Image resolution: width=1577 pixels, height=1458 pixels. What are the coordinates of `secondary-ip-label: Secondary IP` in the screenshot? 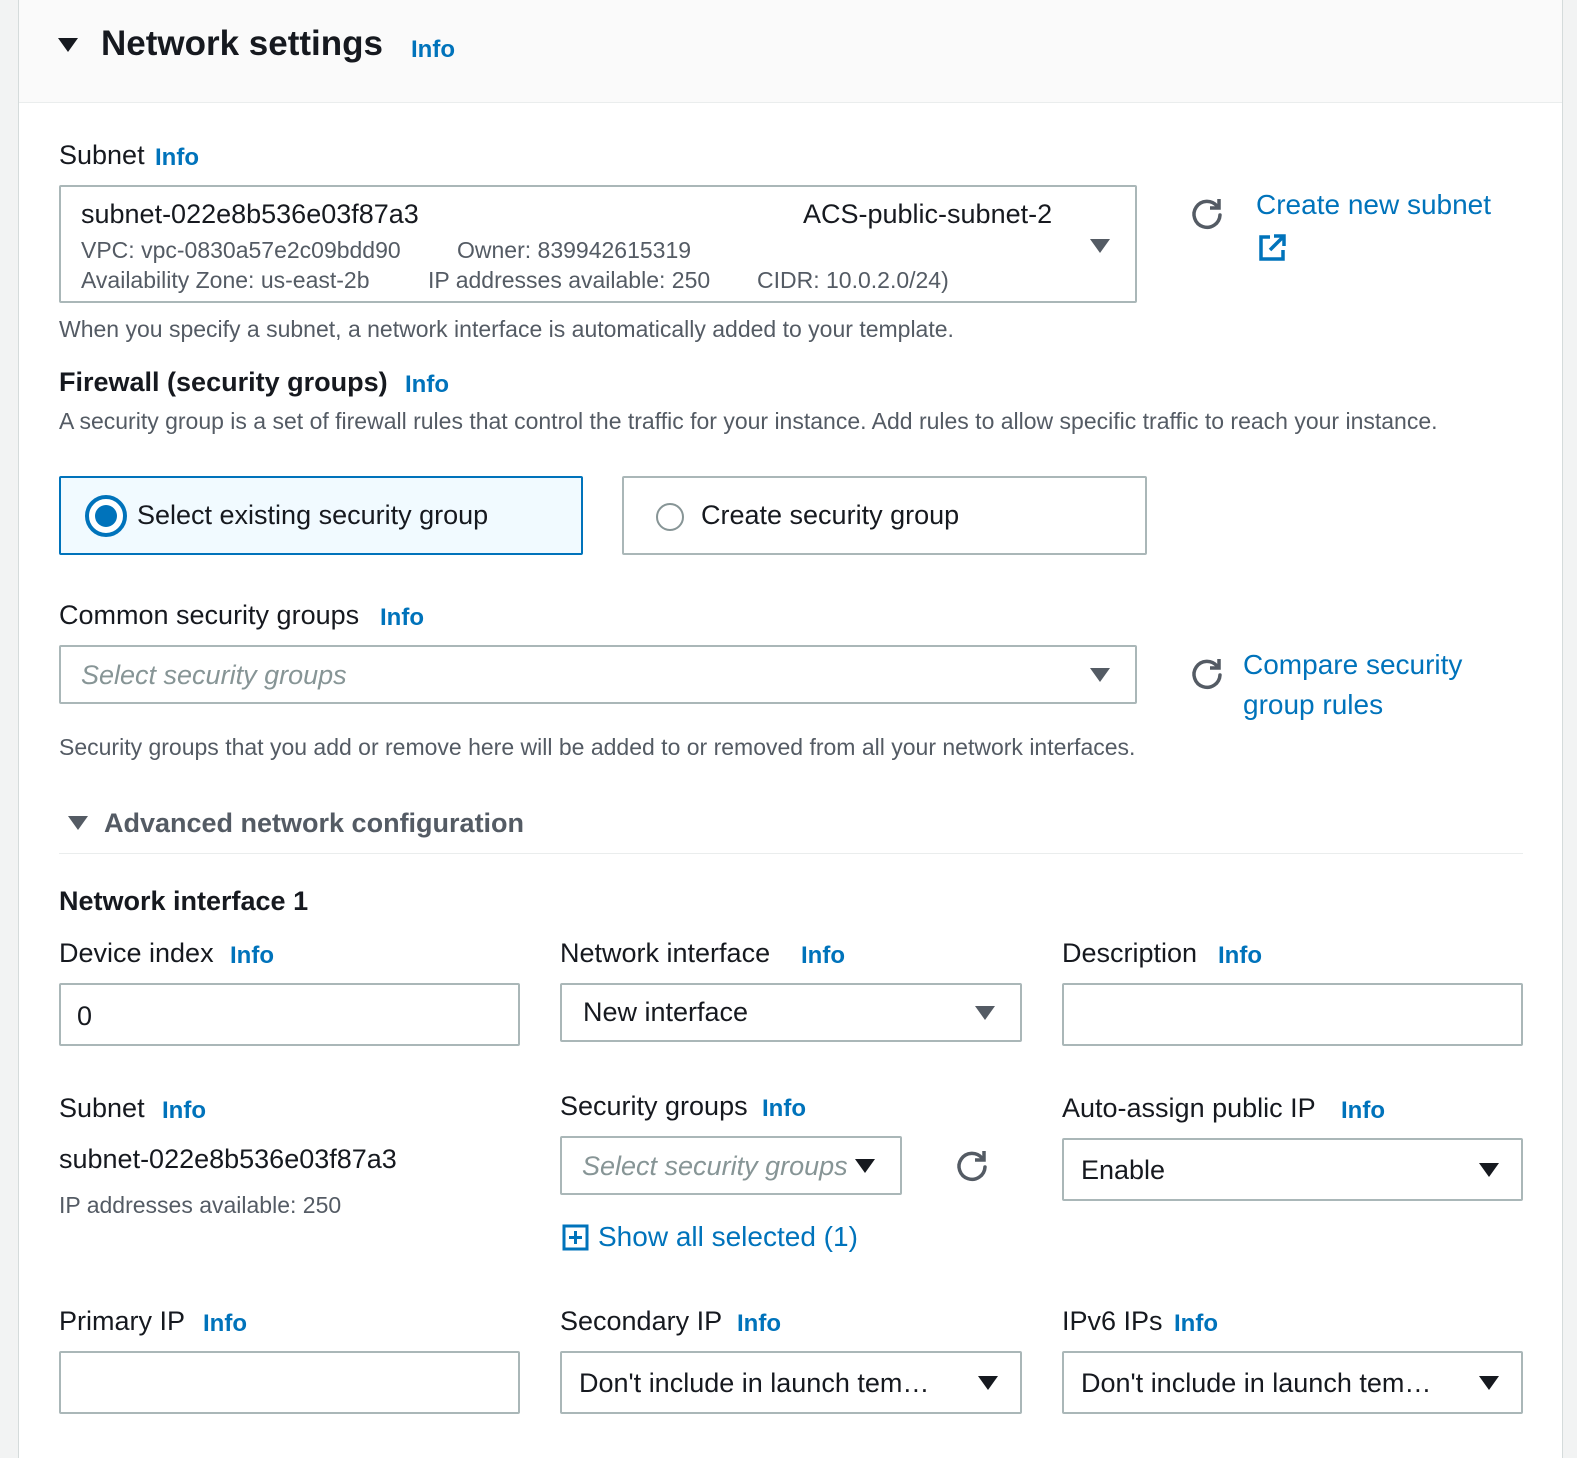 It's located at (641, 1321).